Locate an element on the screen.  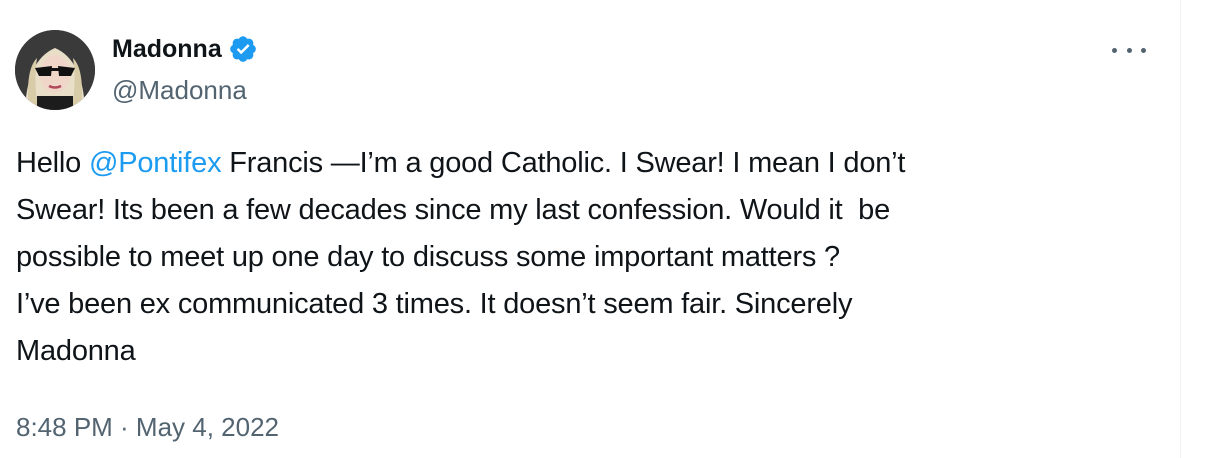
mention-link: @Pontifex is located at coordinates (155, 163).